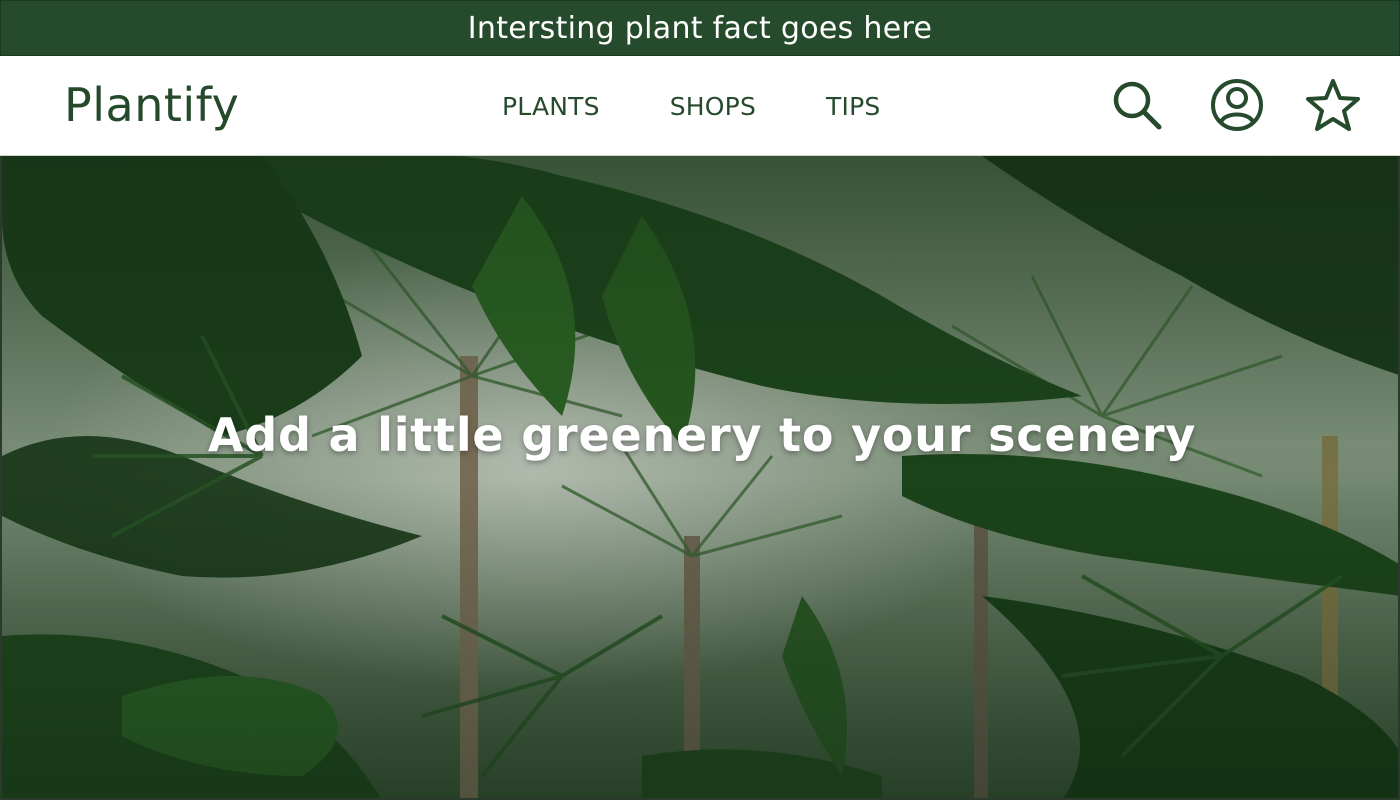 This screenshot has height=800, width=1400. I want to click on account-icon, so click(1237, 105).